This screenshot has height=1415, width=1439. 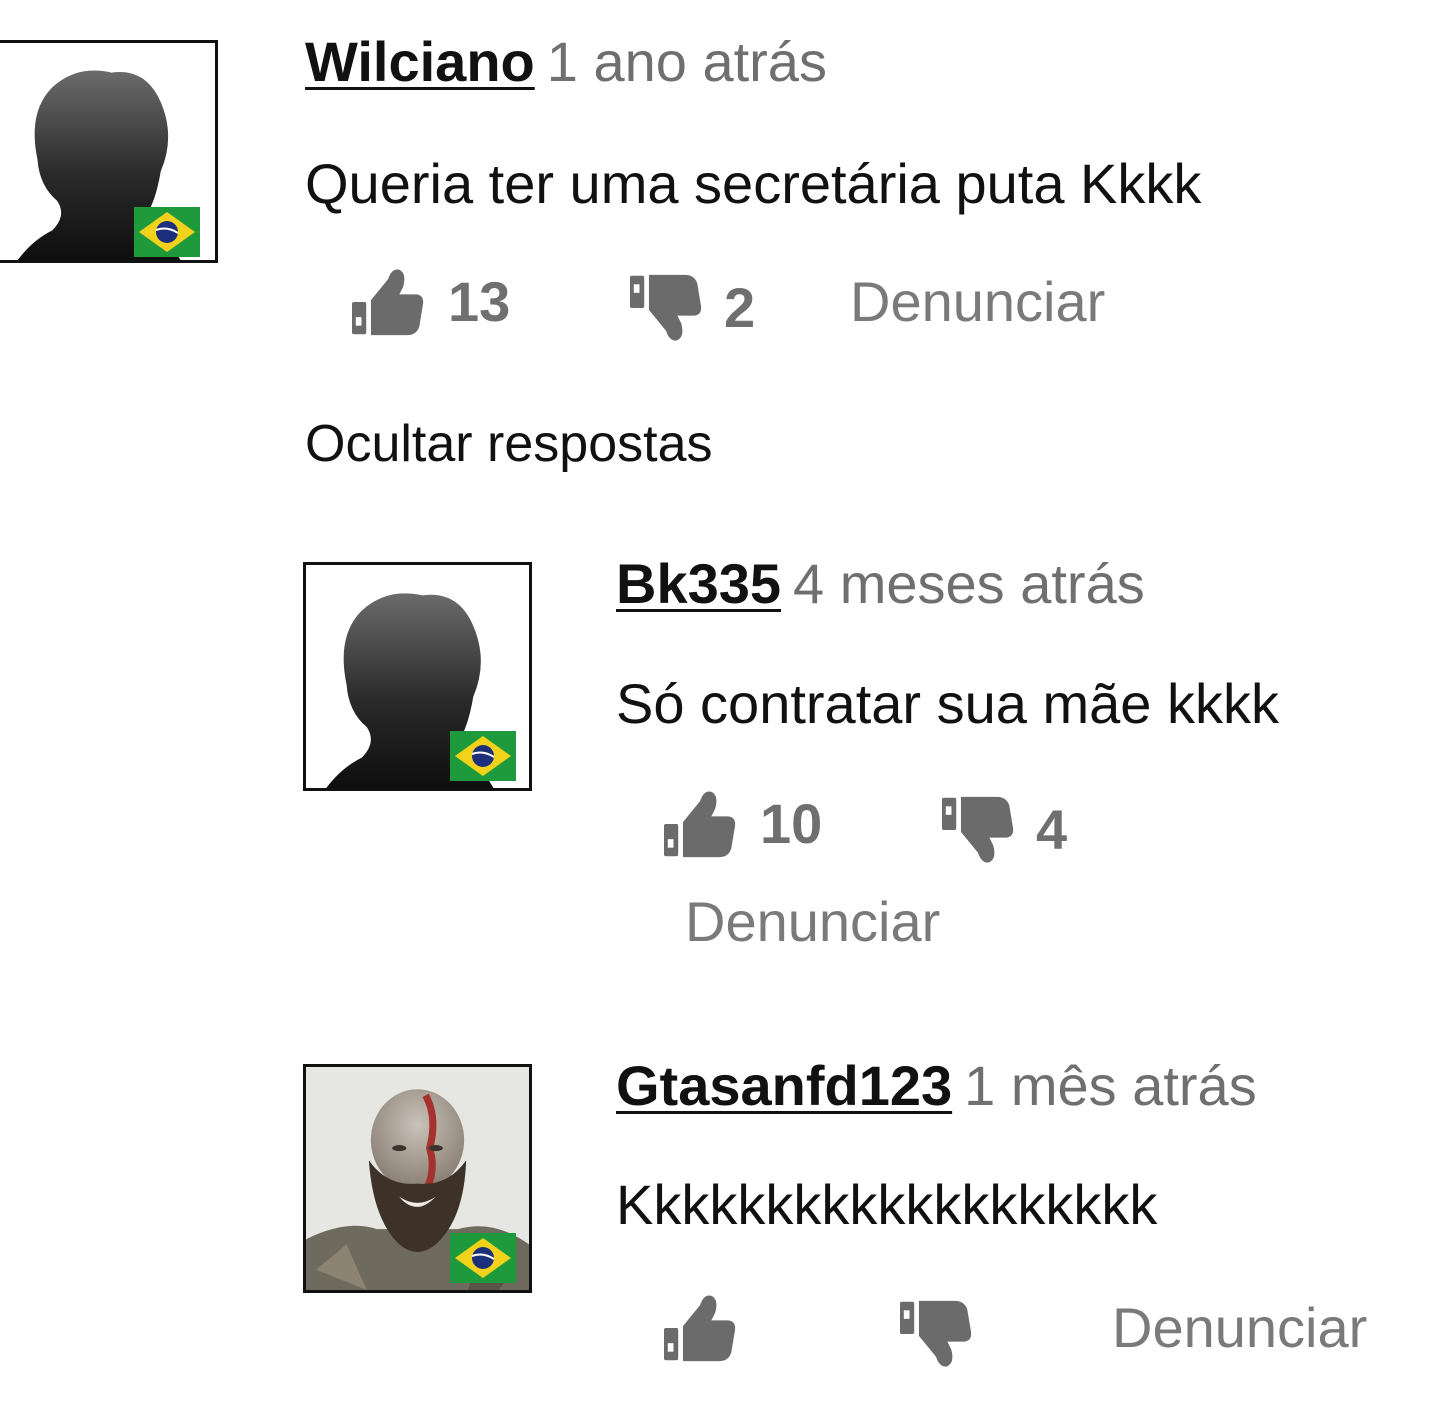 I want to click on comment-header: Gtasanfd123 1 mês atrás, so click(x=936, y=1086).